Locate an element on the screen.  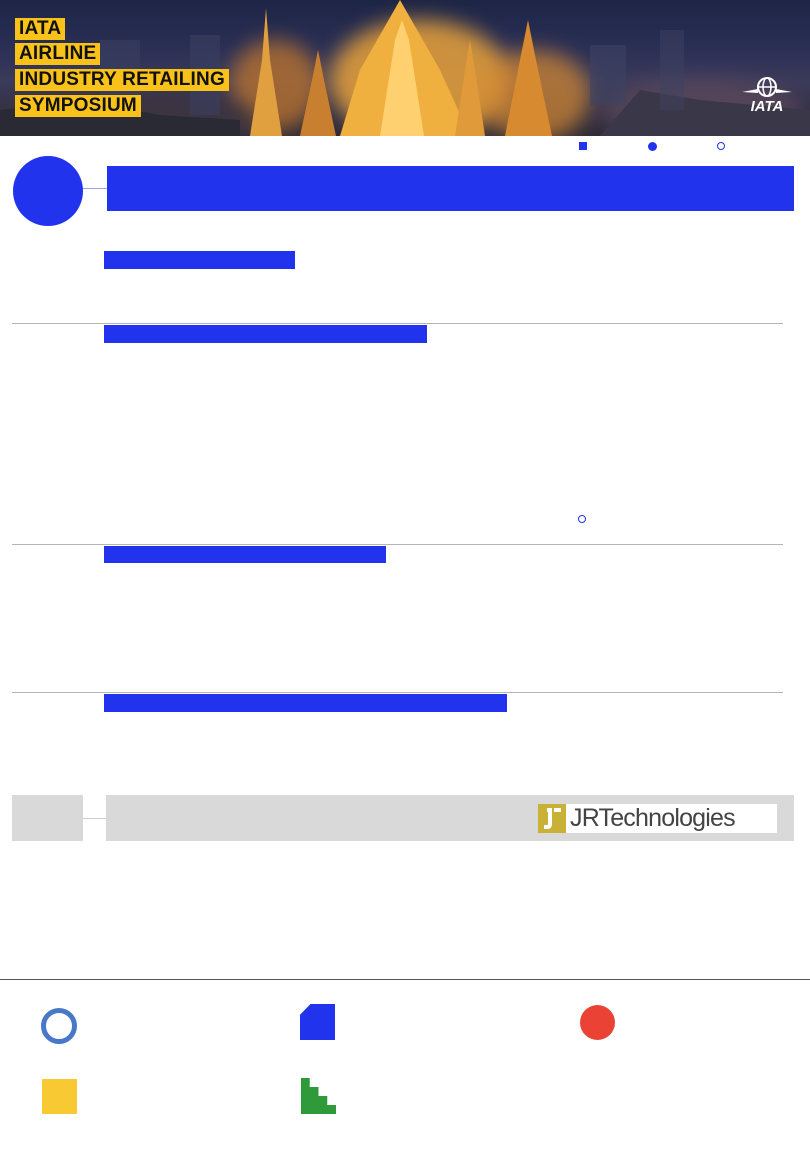
notched-square-icon is located at coordinates (317, 1022).